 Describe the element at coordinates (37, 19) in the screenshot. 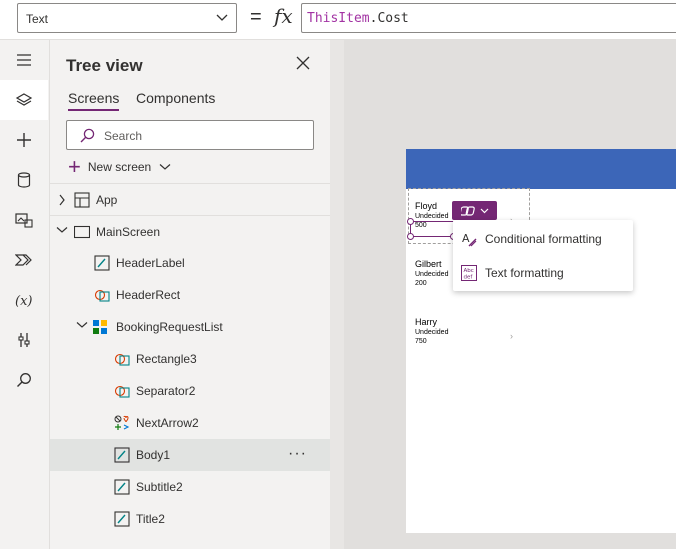

I see `property-value: Text` at that location.